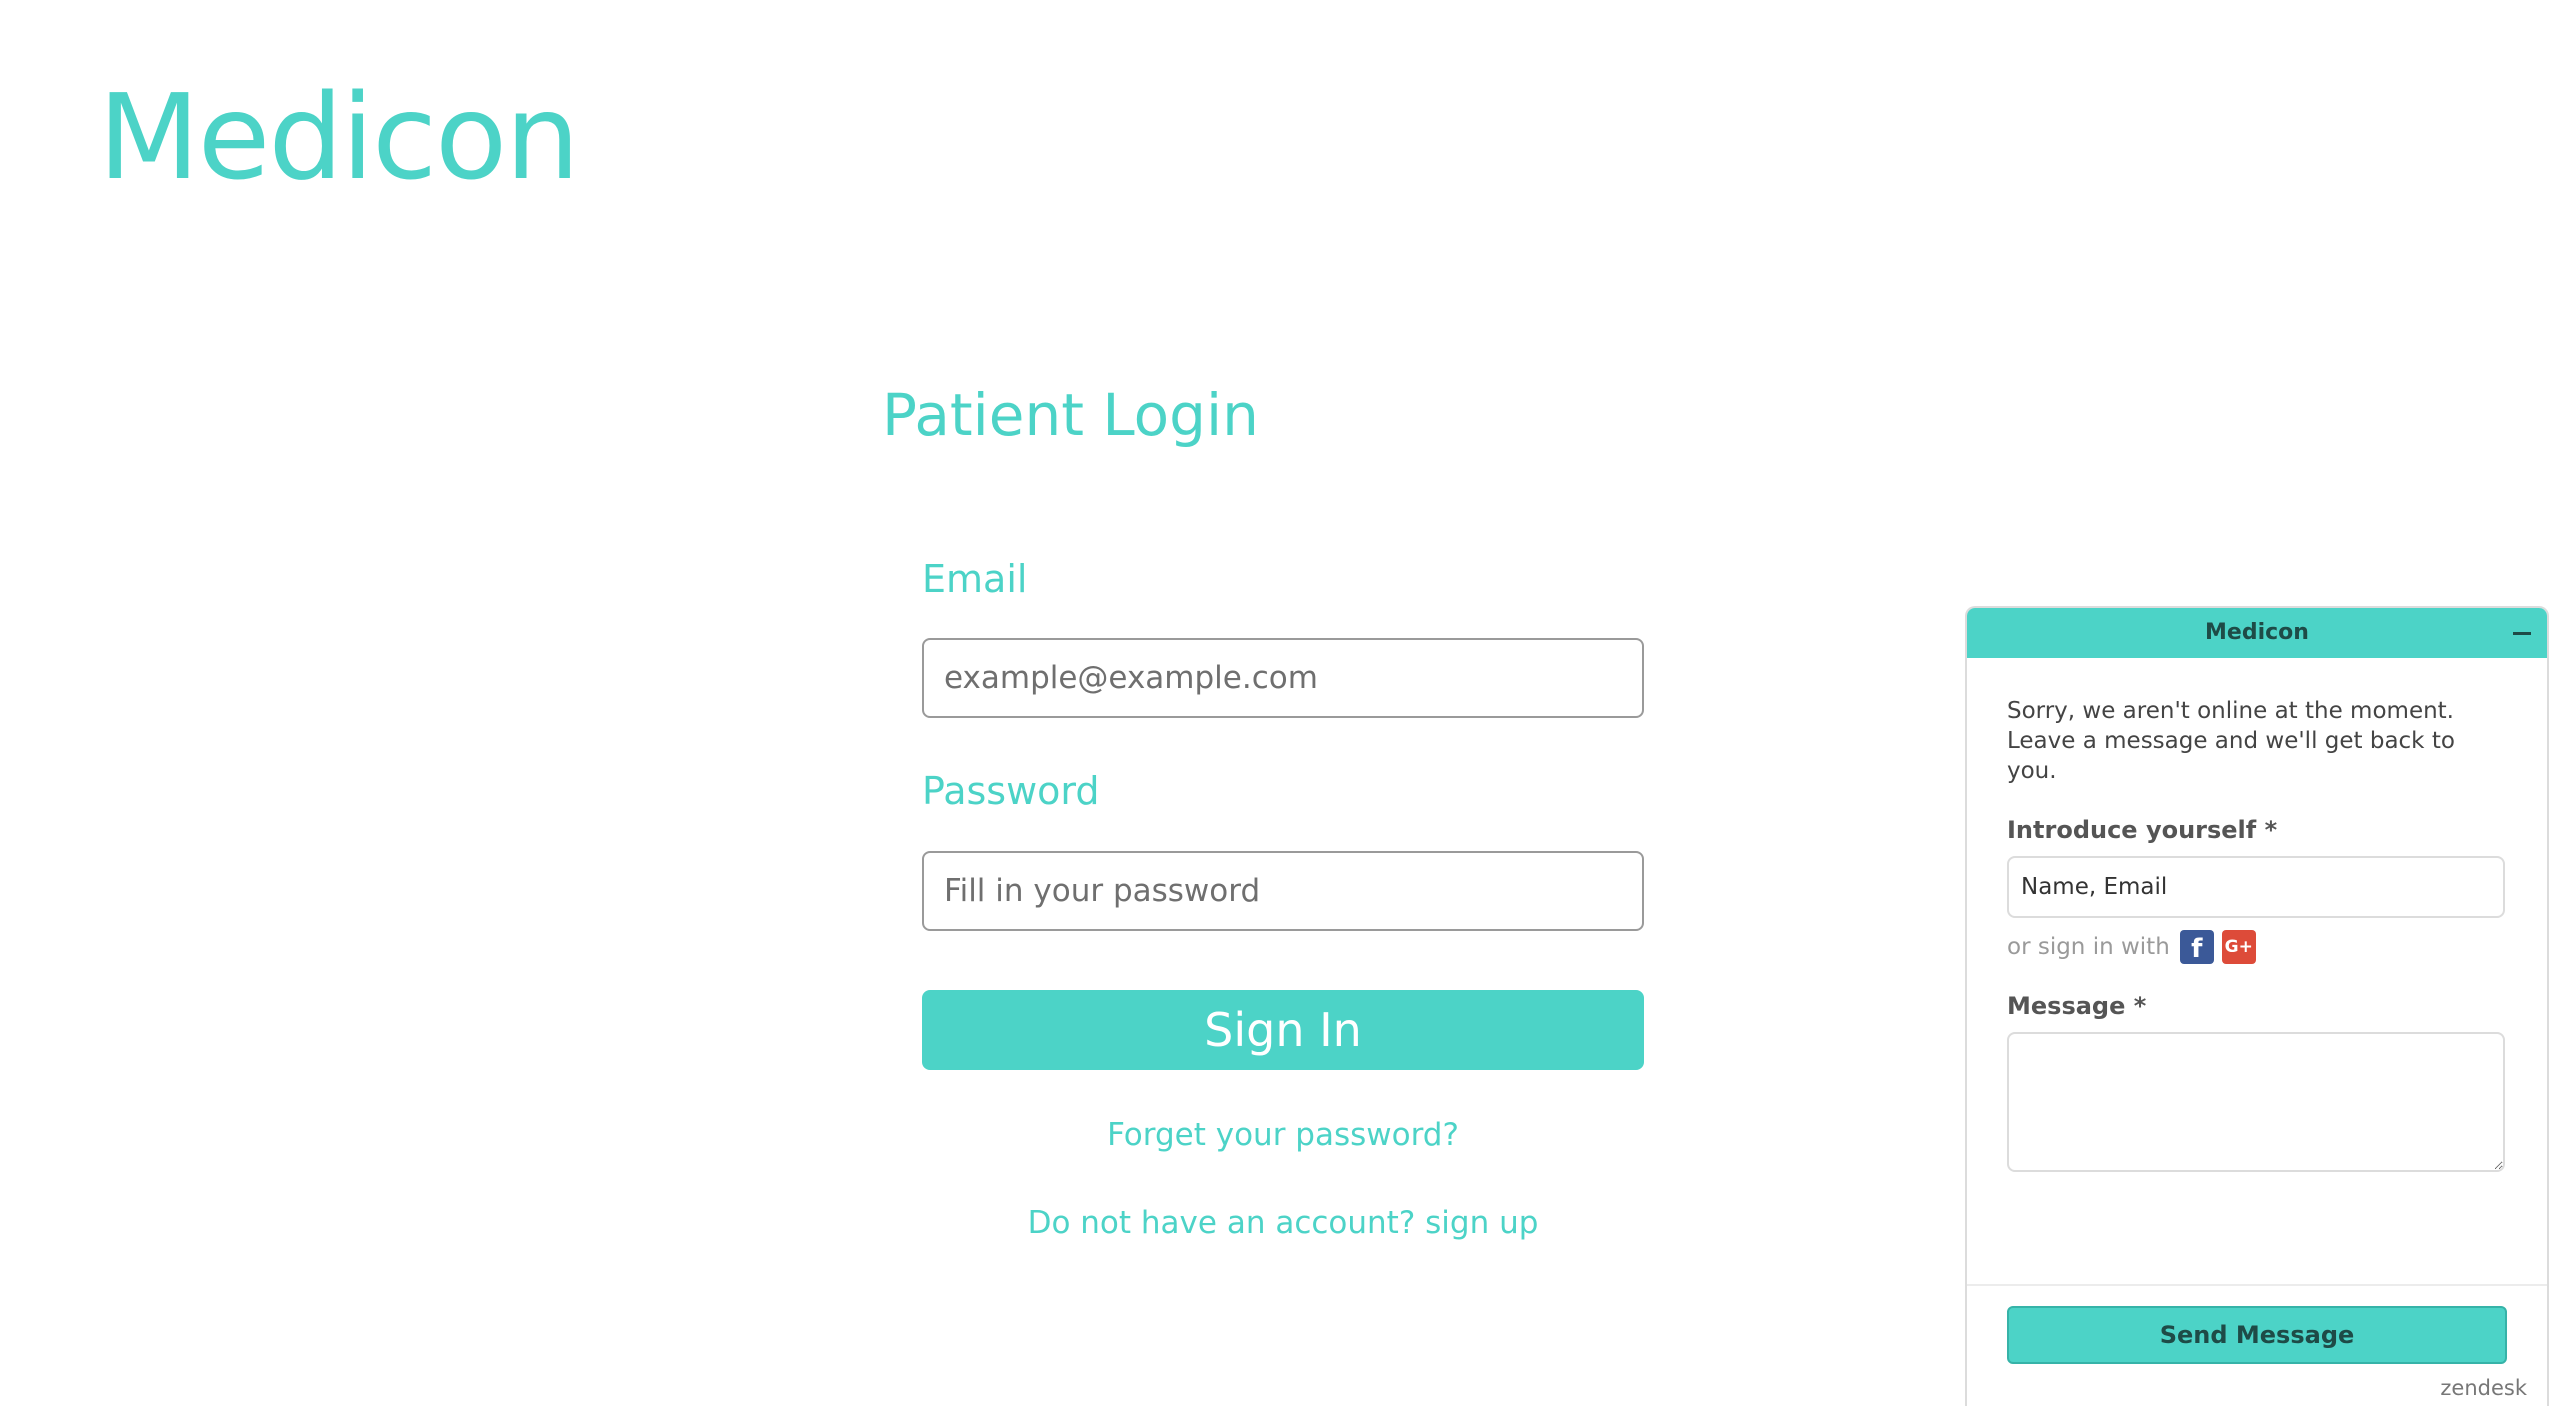  What do you see at coordinates (1283, 1135) in the screenshot?
I see `forgot-password-link: Forget your password?` at bounding box center [1283, 1135].